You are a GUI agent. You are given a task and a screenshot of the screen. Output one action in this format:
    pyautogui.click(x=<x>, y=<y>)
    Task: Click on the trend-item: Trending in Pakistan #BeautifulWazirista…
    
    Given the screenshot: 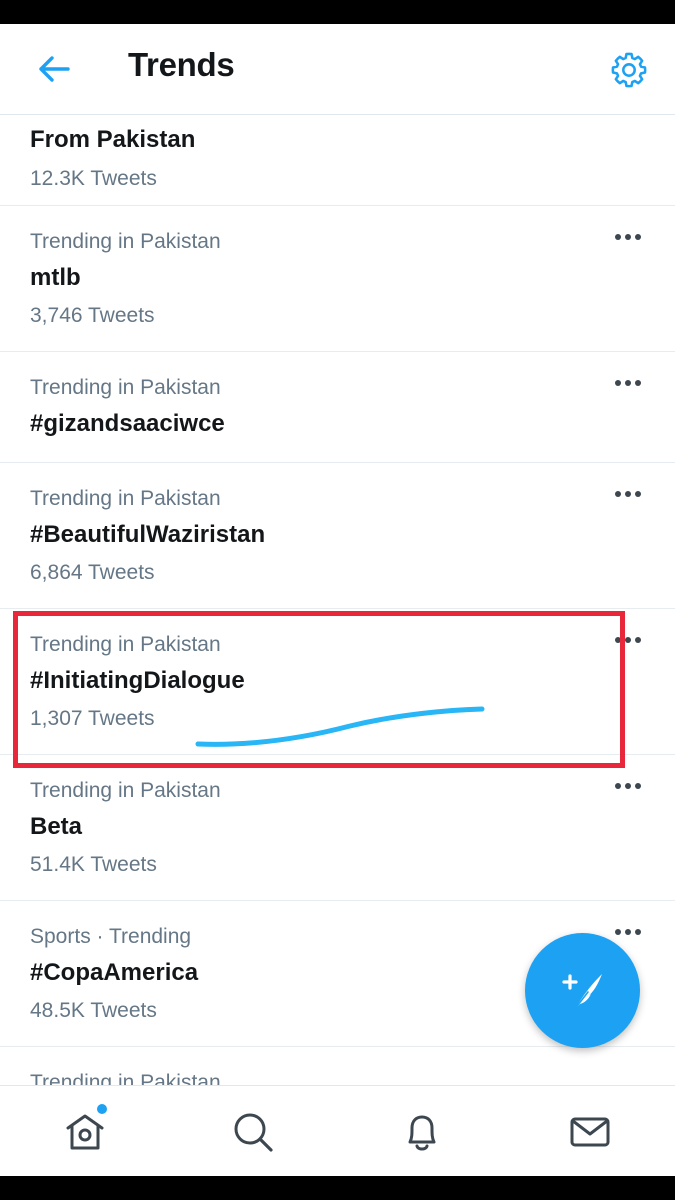 What is the action you would take?
    pyautogui.click(x=337, y=536)
    